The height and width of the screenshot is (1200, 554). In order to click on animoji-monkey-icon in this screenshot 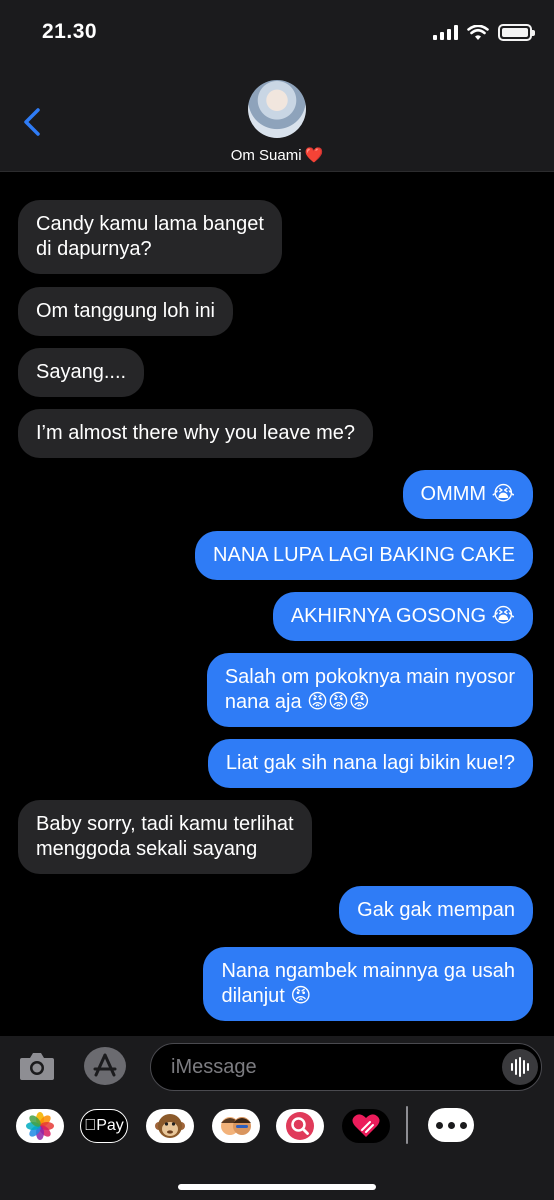, I will do `click(170, 1126)`.